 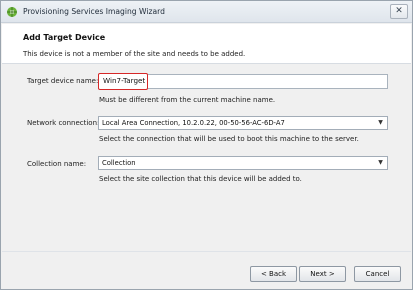 What do you see at coordinates (377, 274) in the screenshot?
I see `cancel-button: Cancel` at bounding box center [377, 274].